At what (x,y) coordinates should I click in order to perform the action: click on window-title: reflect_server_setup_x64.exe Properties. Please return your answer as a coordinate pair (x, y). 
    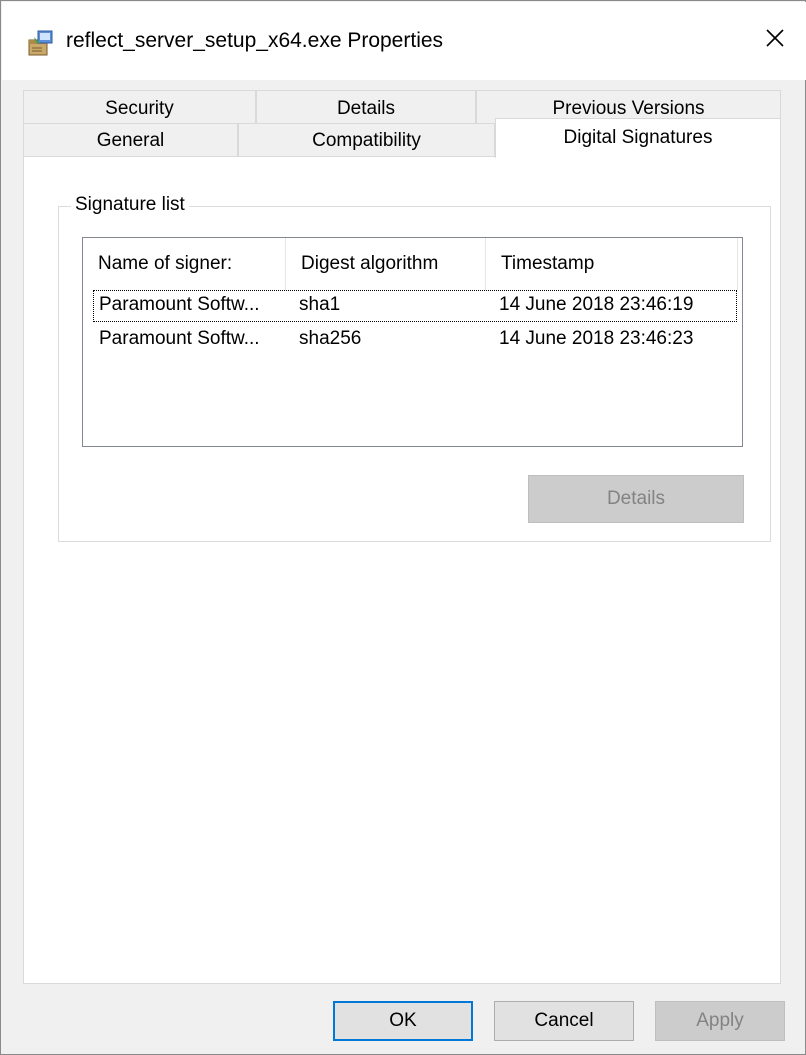
    Looking at the image, I should click on (255, 40).